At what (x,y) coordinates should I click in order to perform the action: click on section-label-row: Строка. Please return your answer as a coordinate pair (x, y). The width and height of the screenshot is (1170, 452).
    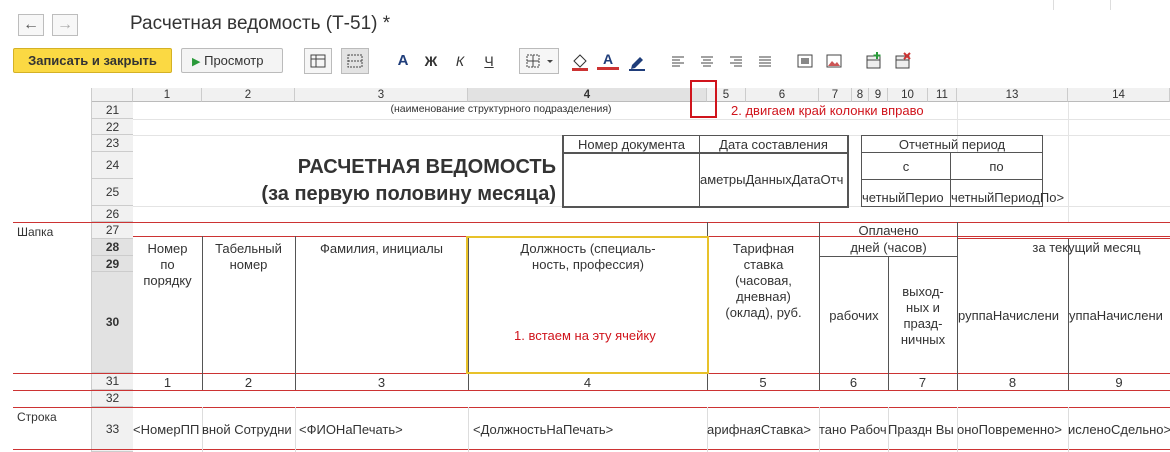
    Looking at the image, I should click on (37, 417).